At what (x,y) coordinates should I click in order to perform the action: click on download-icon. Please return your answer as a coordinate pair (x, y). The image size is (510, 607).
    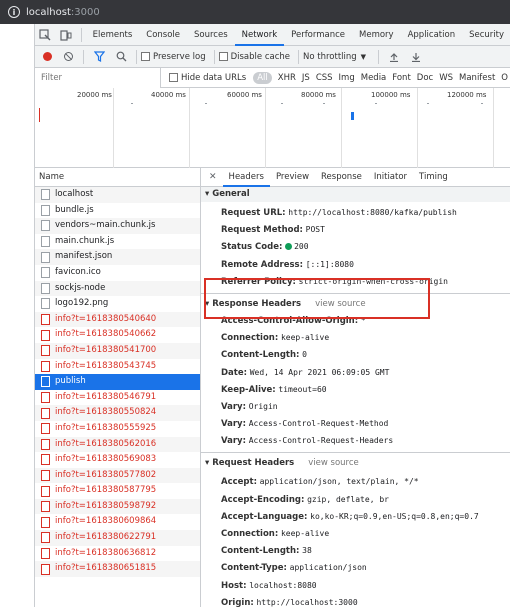
    Looking at the image, I should click on (416, 57).